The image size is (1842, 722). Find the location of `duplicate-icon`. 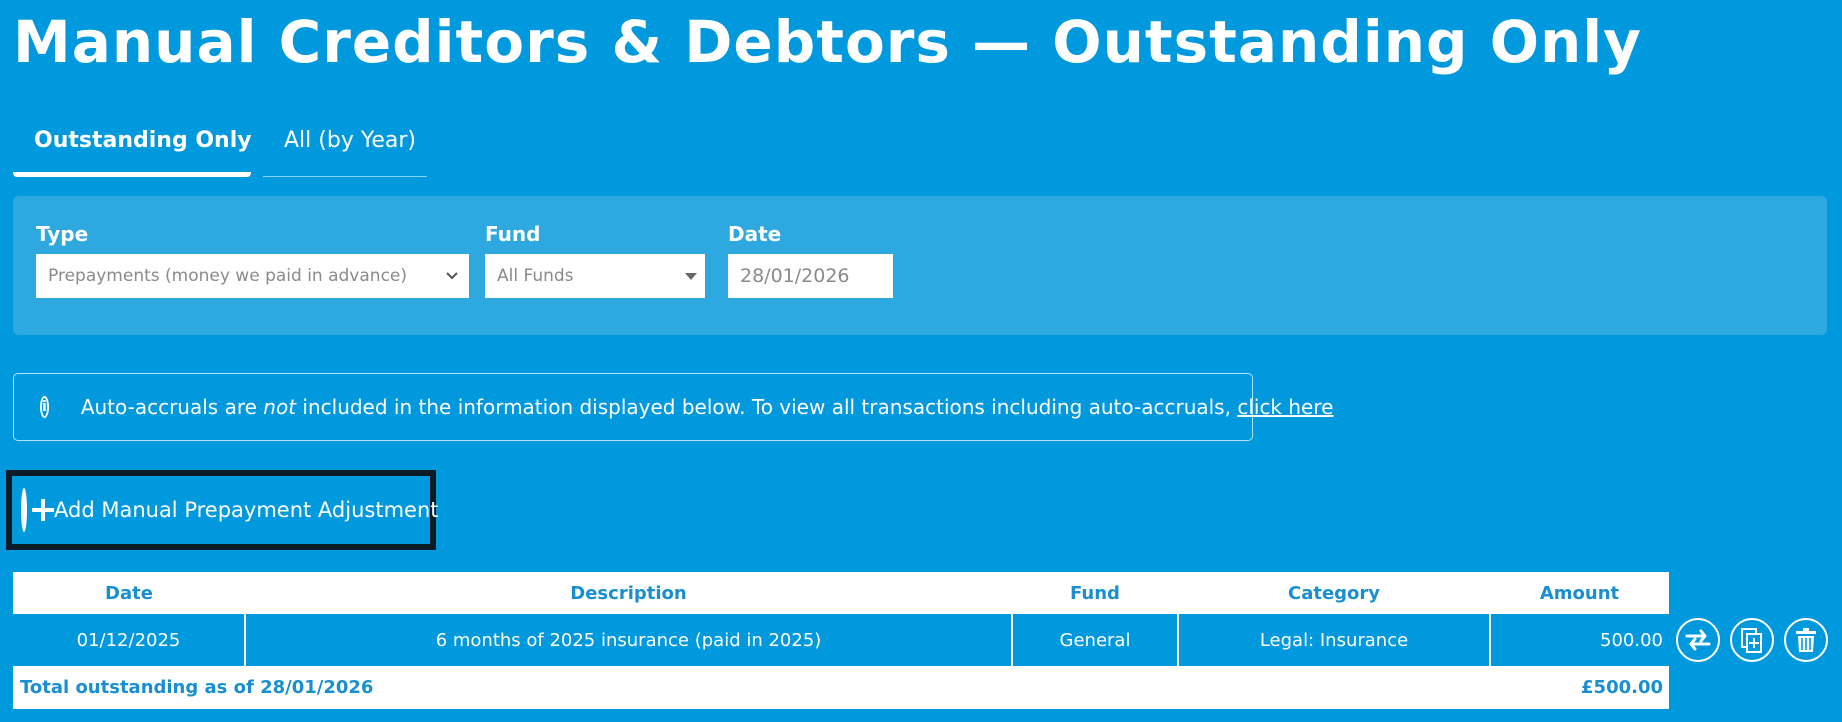

duplicate-icon is located at coordinates (1752, 640).